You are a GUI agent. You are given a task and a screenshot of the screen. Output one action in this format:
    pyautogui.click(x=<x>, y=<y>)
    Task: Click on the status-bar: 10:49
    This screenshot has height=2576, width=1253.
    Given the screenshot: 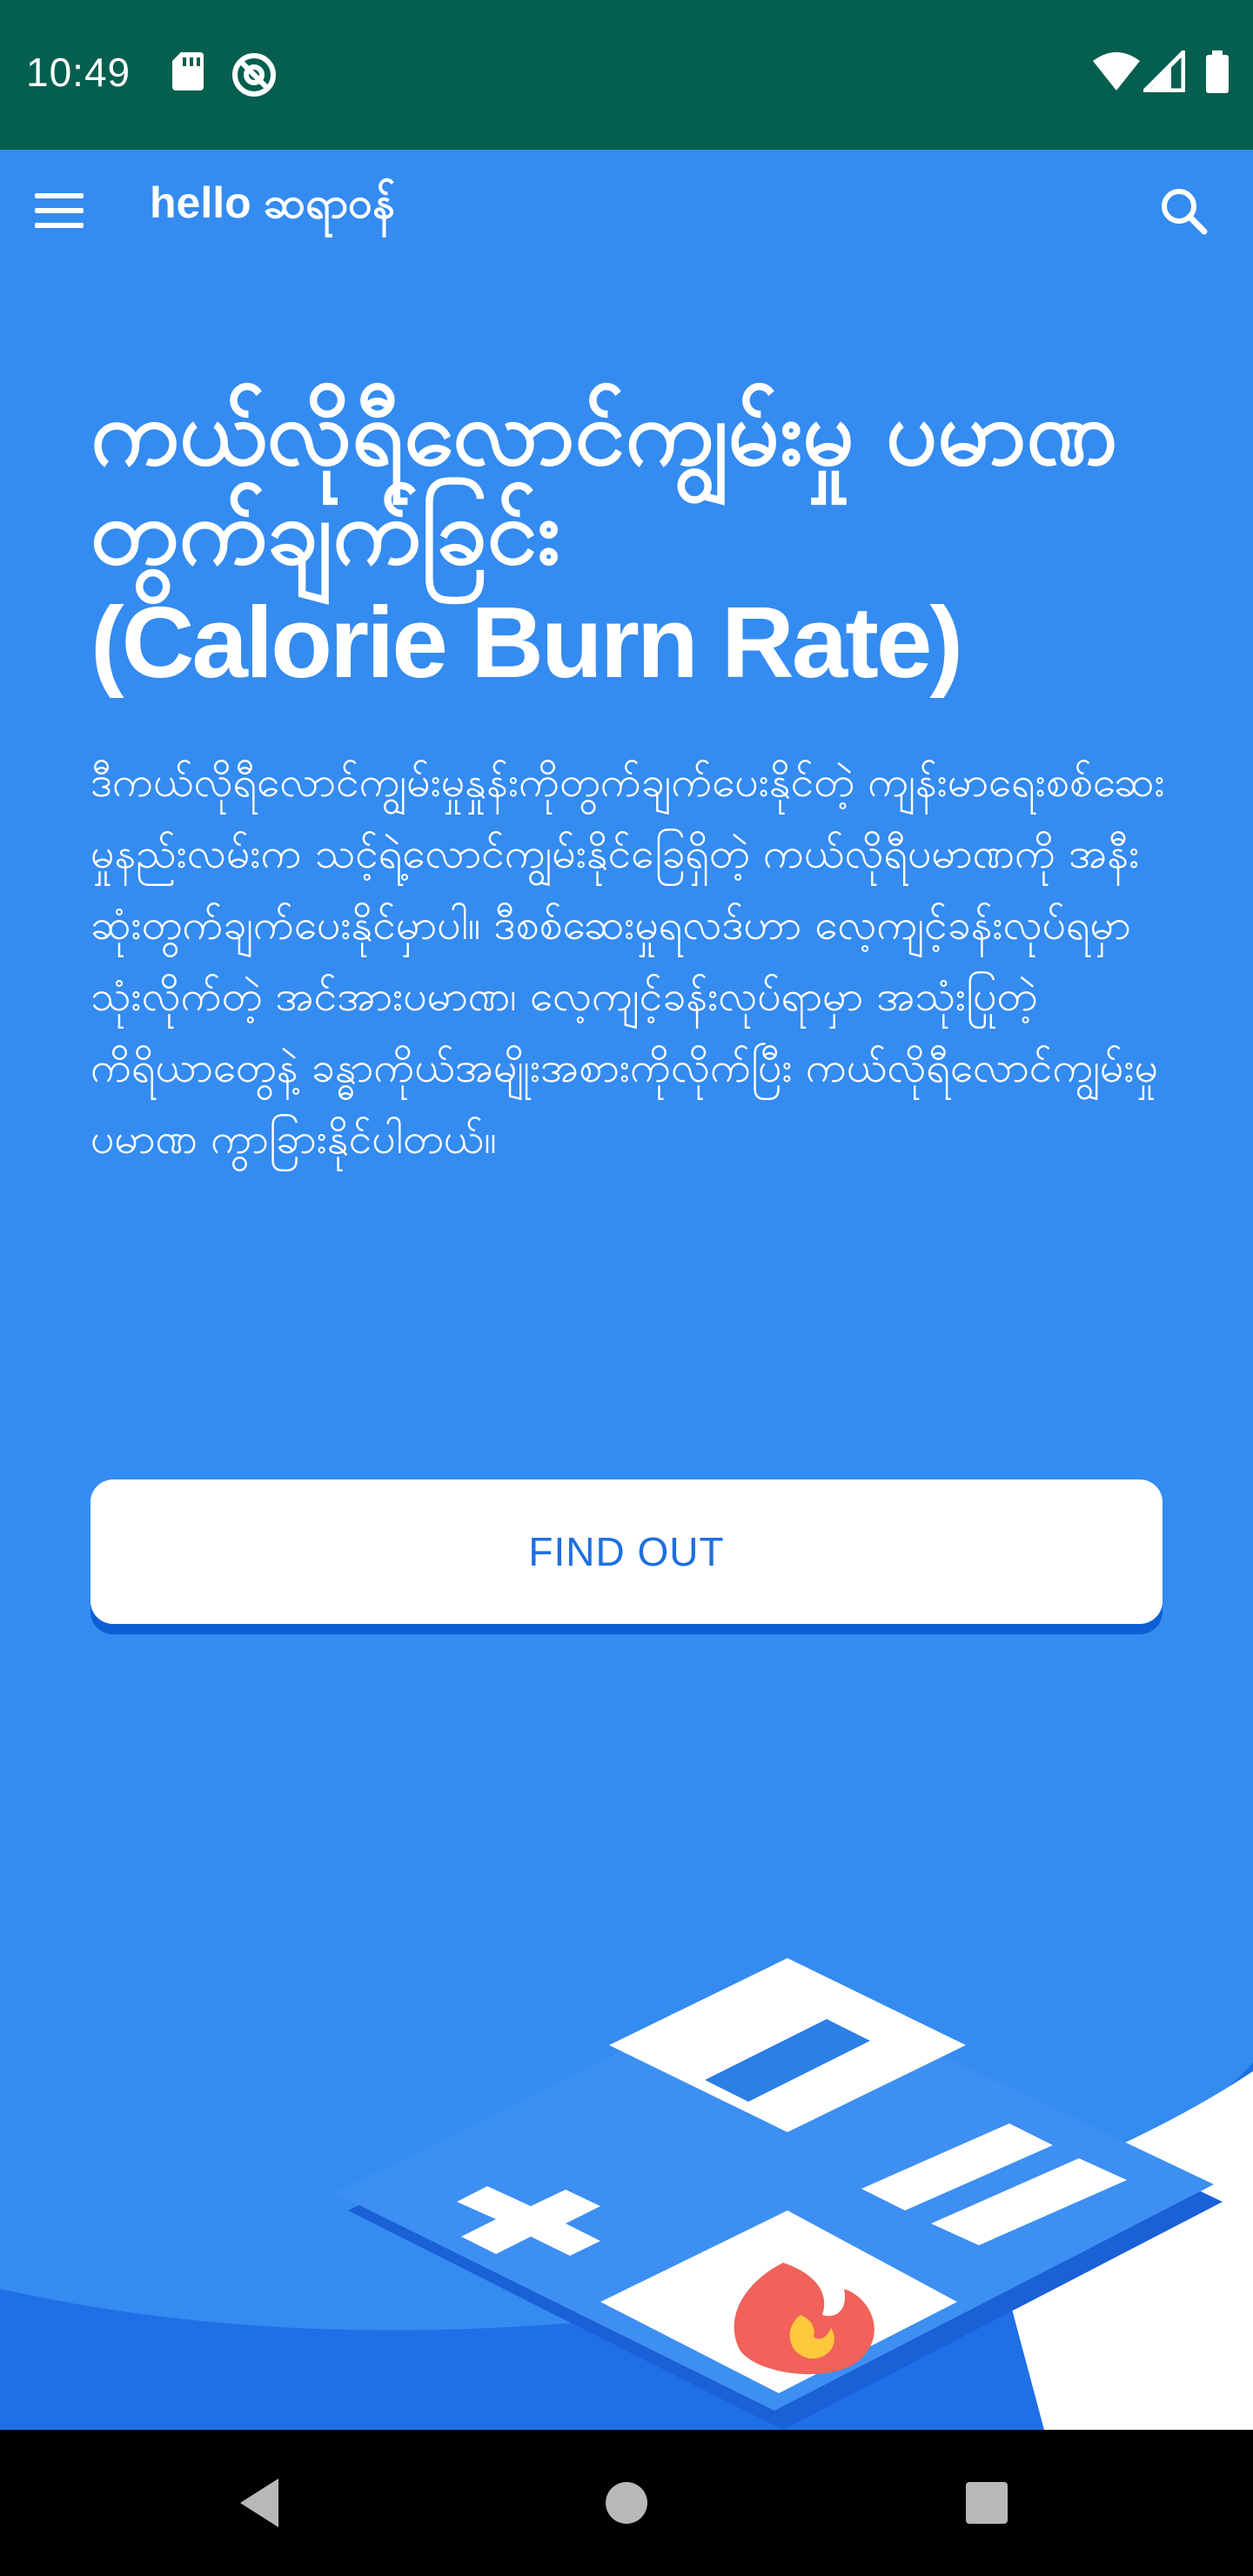 What is the action you would take?
    pyautogui.click(x=626, y=75)
    